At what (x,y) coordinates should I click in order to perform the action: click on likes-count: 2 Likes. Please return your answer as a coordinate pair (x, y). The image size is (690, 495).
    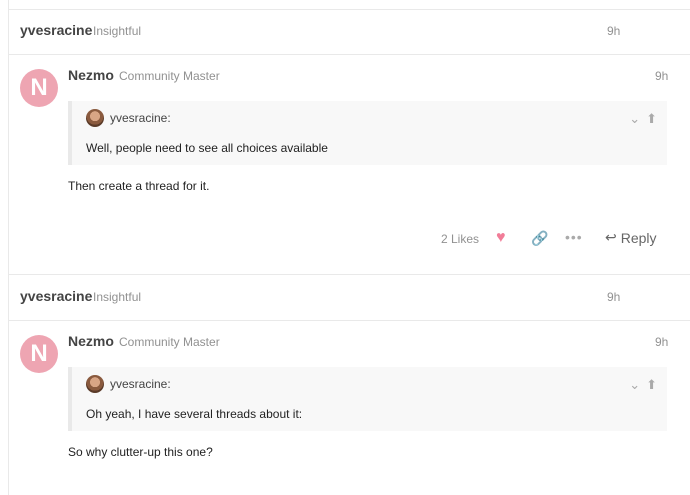
    Looking at the image, I should click on (460, 239).